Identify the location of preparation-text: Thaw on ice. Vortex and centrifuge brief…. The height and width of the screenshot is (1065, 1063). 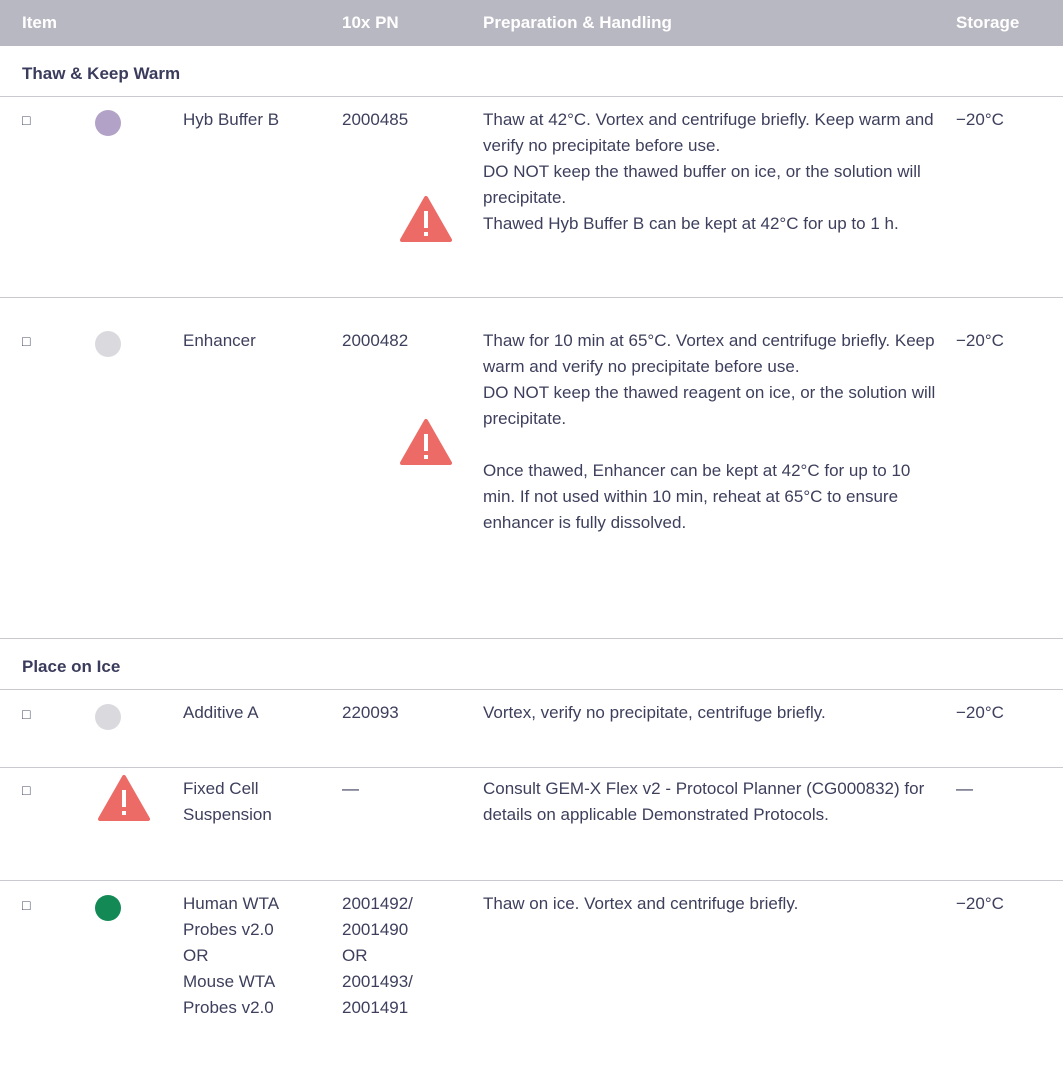
(713, 904).